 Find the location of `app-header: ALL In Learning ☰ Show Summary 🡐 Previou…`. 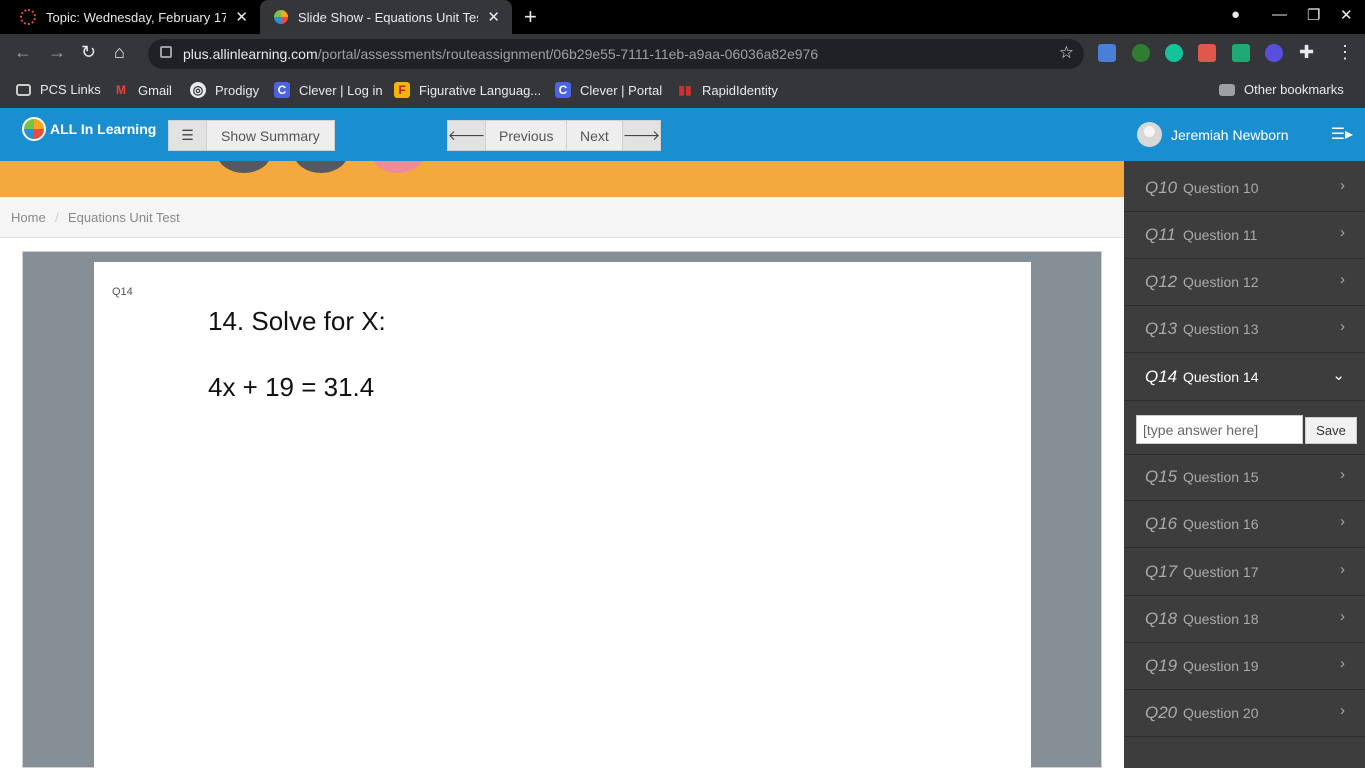

app-header: ALL In Learning ☰ Show Summary 🡐 Previou… is located at coordinates (682, 134).